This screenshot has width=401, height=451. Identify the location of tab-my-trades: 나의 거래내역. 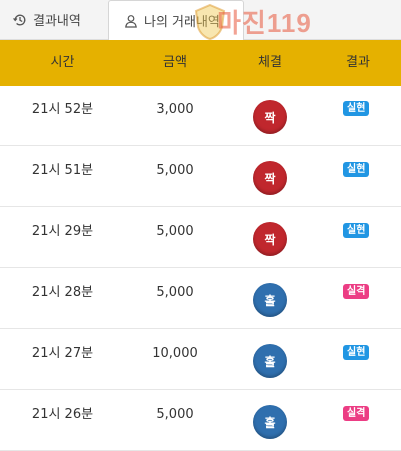
(176, 20).